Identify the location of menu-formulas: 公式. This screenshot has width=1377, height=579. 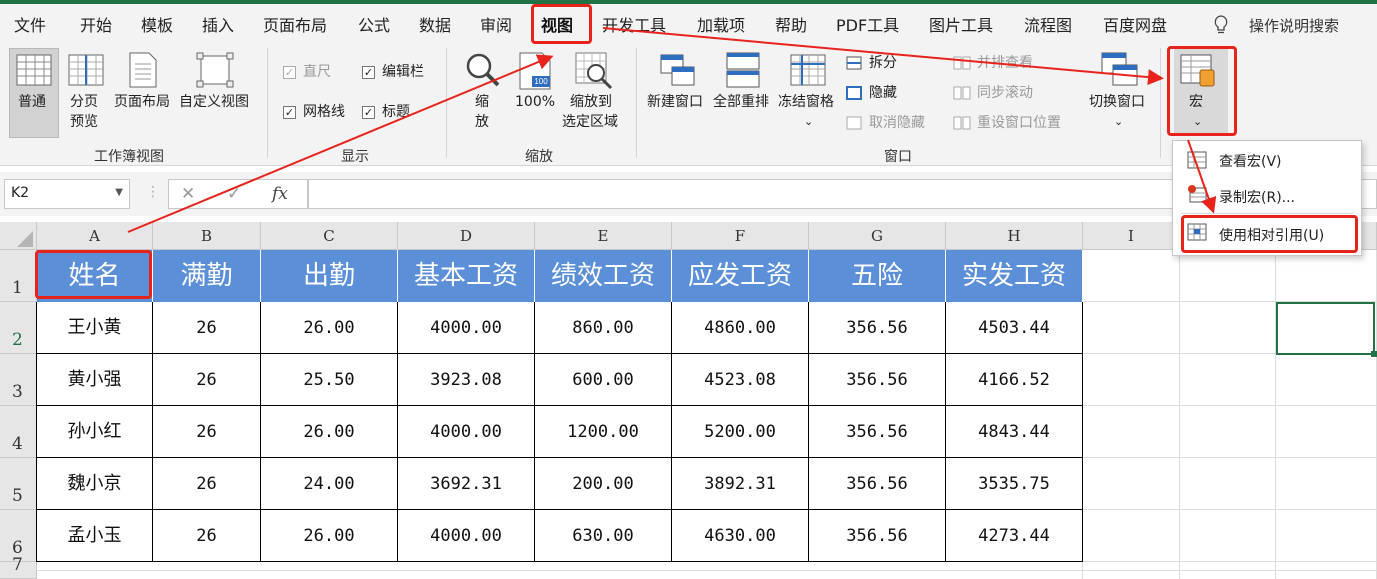
(374, 24).